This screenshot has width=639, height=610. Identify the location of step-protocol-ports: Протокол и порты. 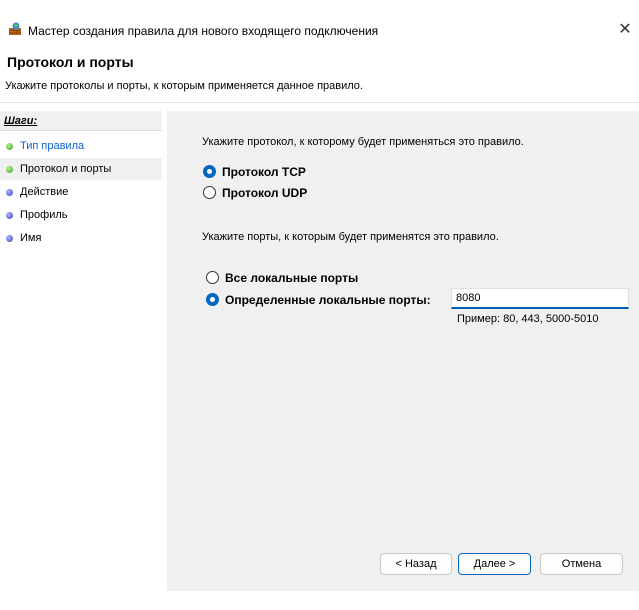
(81, 169).